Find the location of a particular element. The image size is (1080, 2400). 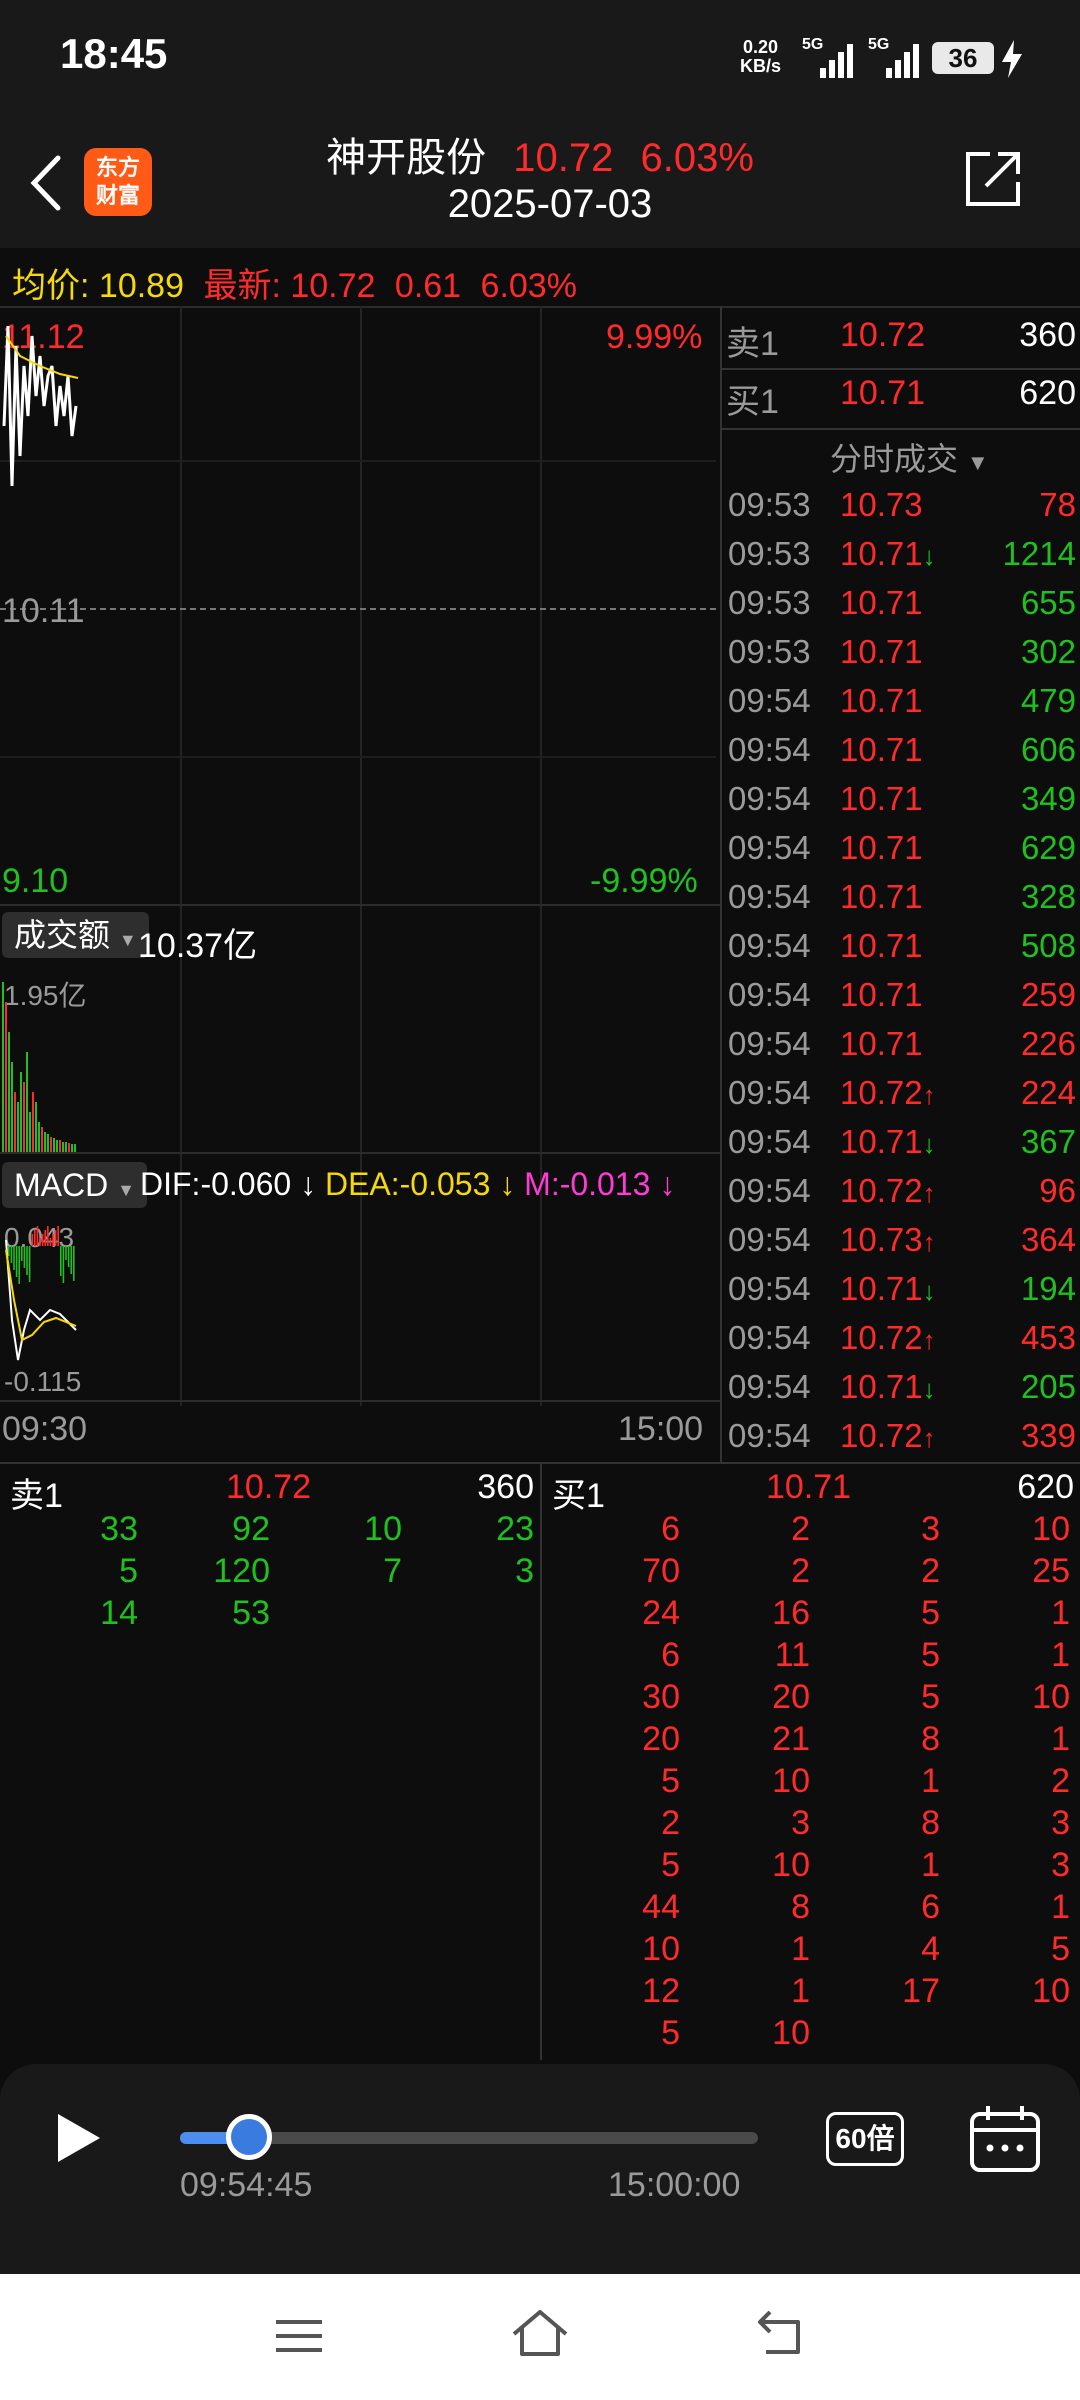

tick-volume: 194 is located at coordinates (1048, 1288).